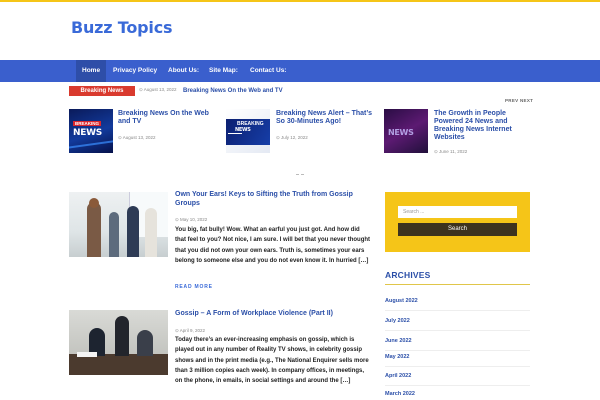 This screenshot has height=400, width=600. What do you see at coordinates (457, 212) in the screenshot?
I see `search-input` at bounding box center [457, 212].